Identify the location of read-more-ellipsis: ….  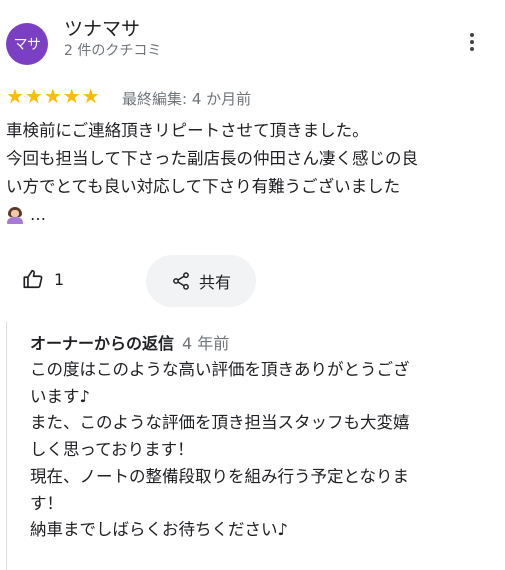
(38, 215).